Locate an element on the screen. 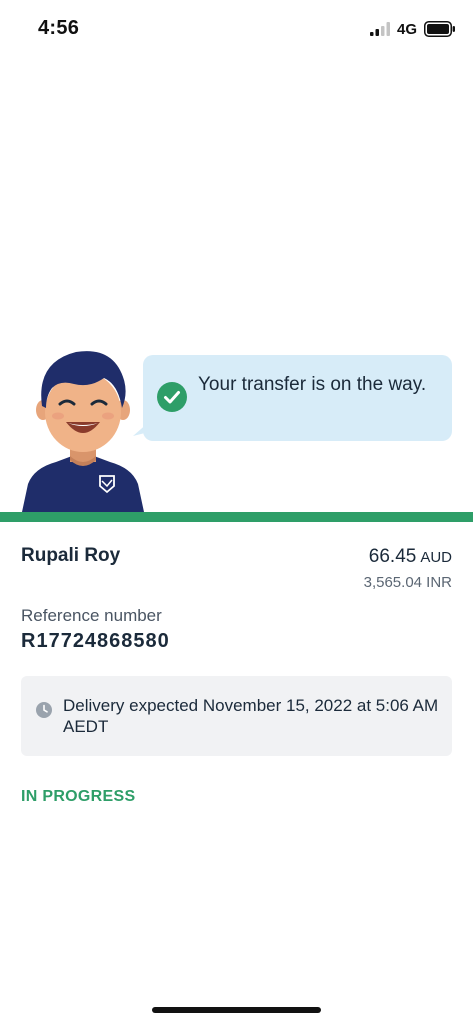 The height and width of the screenshot is (1024, 473). transfer-status-message: Your transfer is on the way. is located at coordinates (312, 384).